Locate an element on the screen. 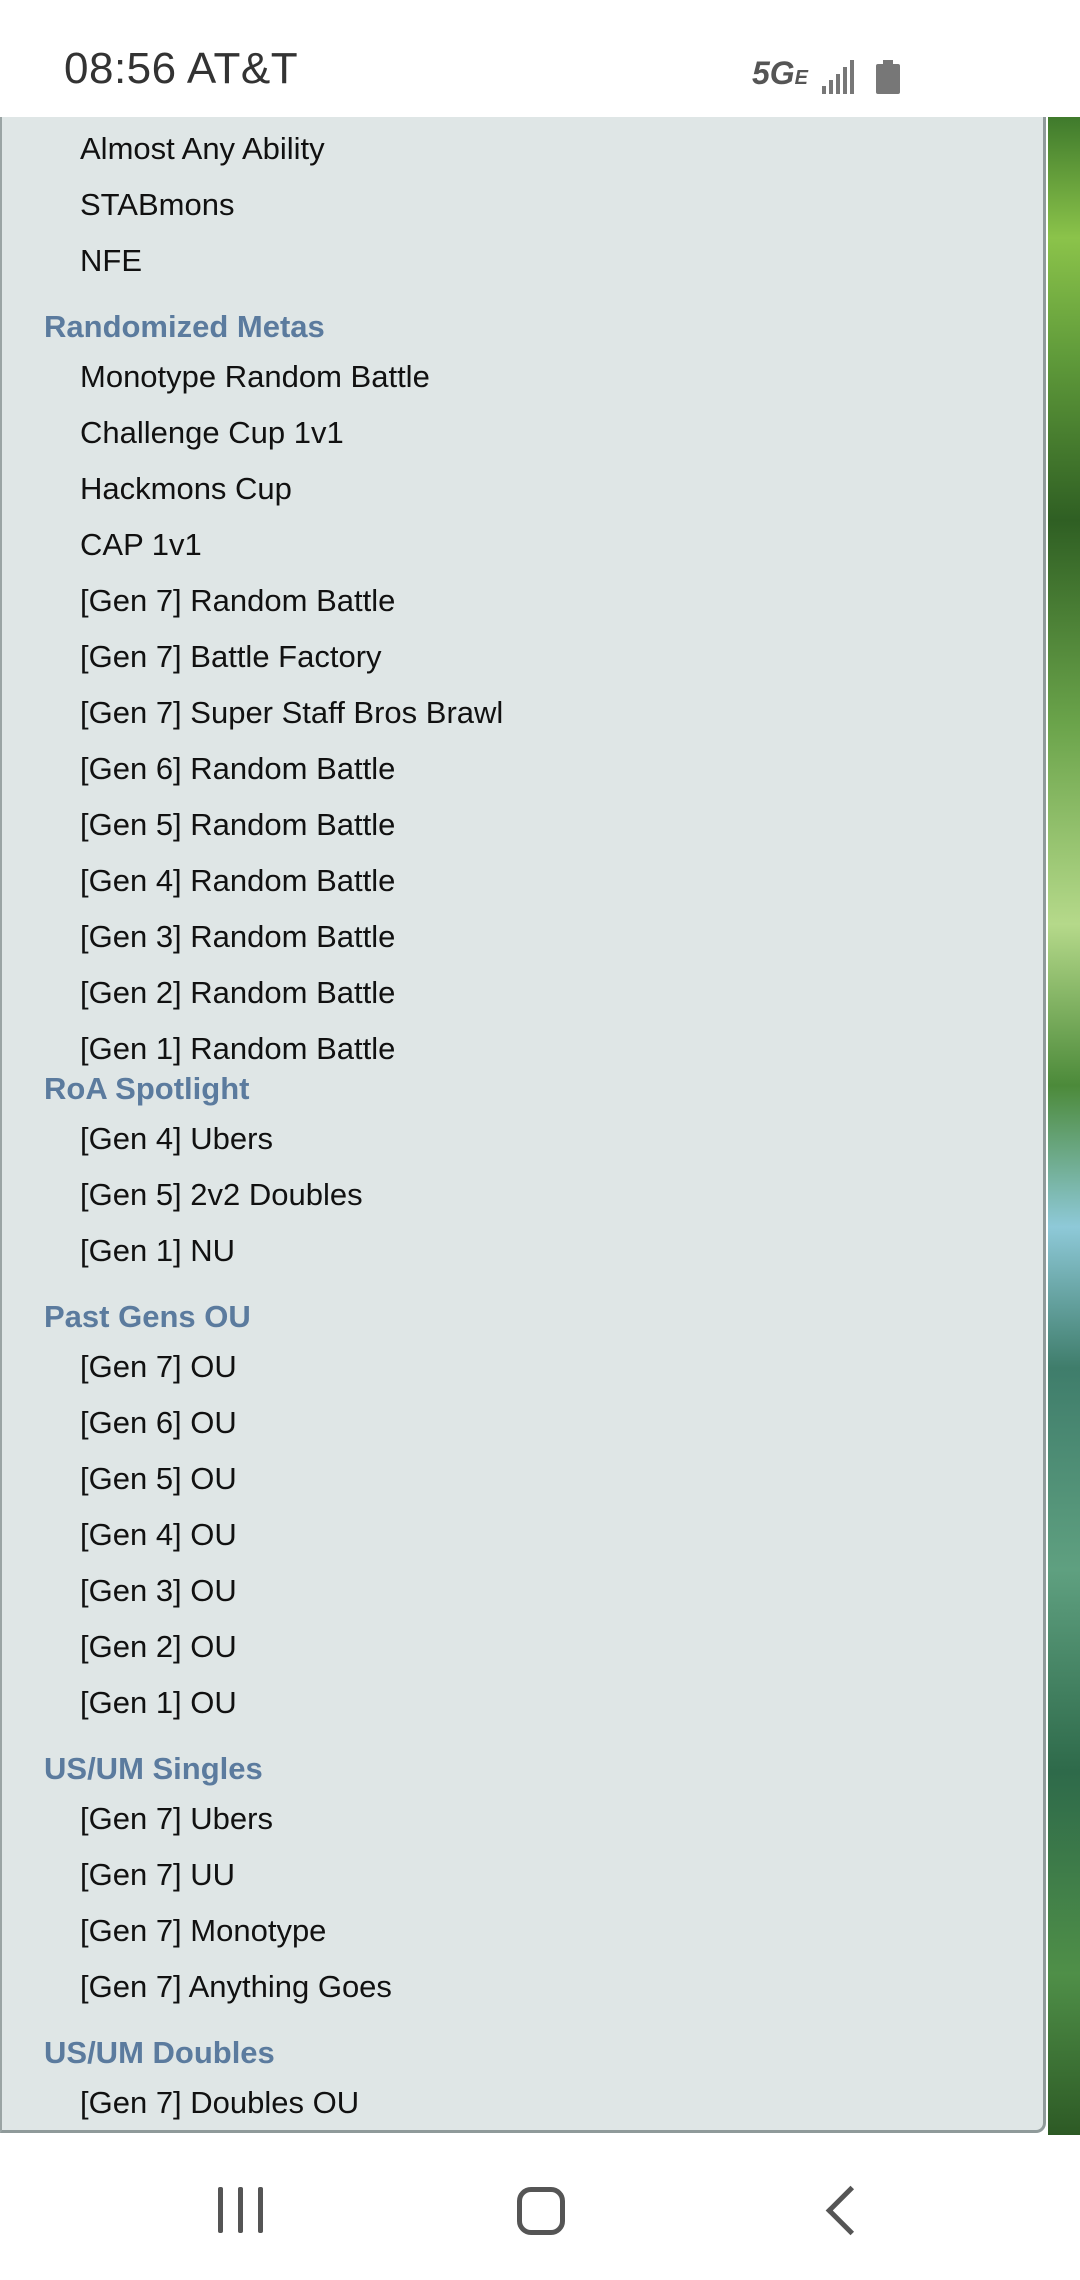 The image size is (1080, 2280). format-item: [Gen 7] Monotype is located at coordinates (203, 1931).